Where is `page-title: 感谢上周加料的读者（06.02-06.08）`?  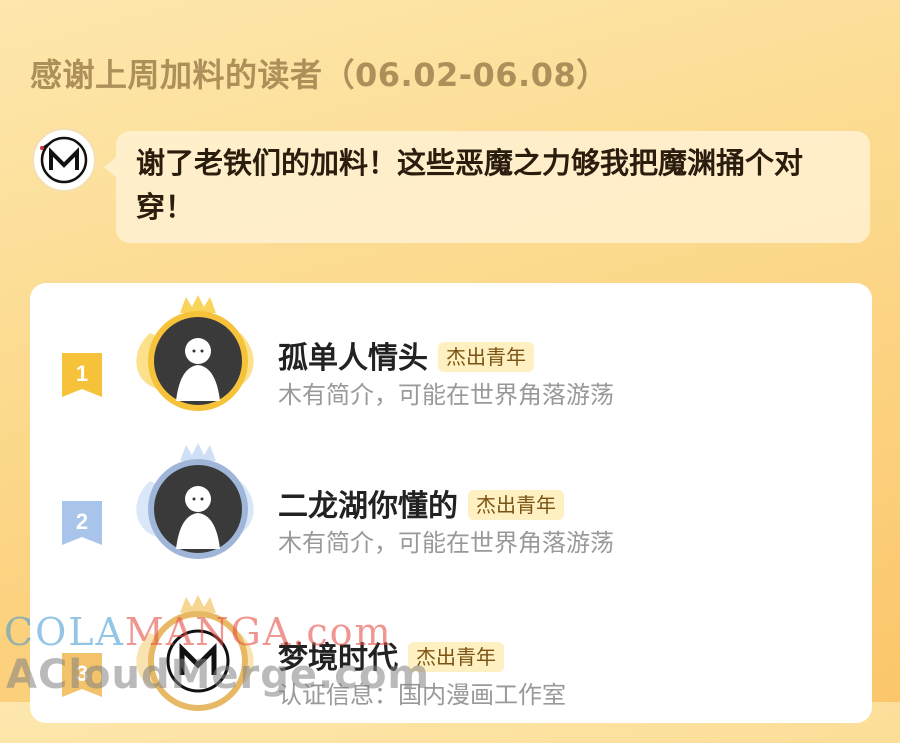 page-title: 感谢上周加料的读者（06.02-06.08） is located at coordinates (319, 75).